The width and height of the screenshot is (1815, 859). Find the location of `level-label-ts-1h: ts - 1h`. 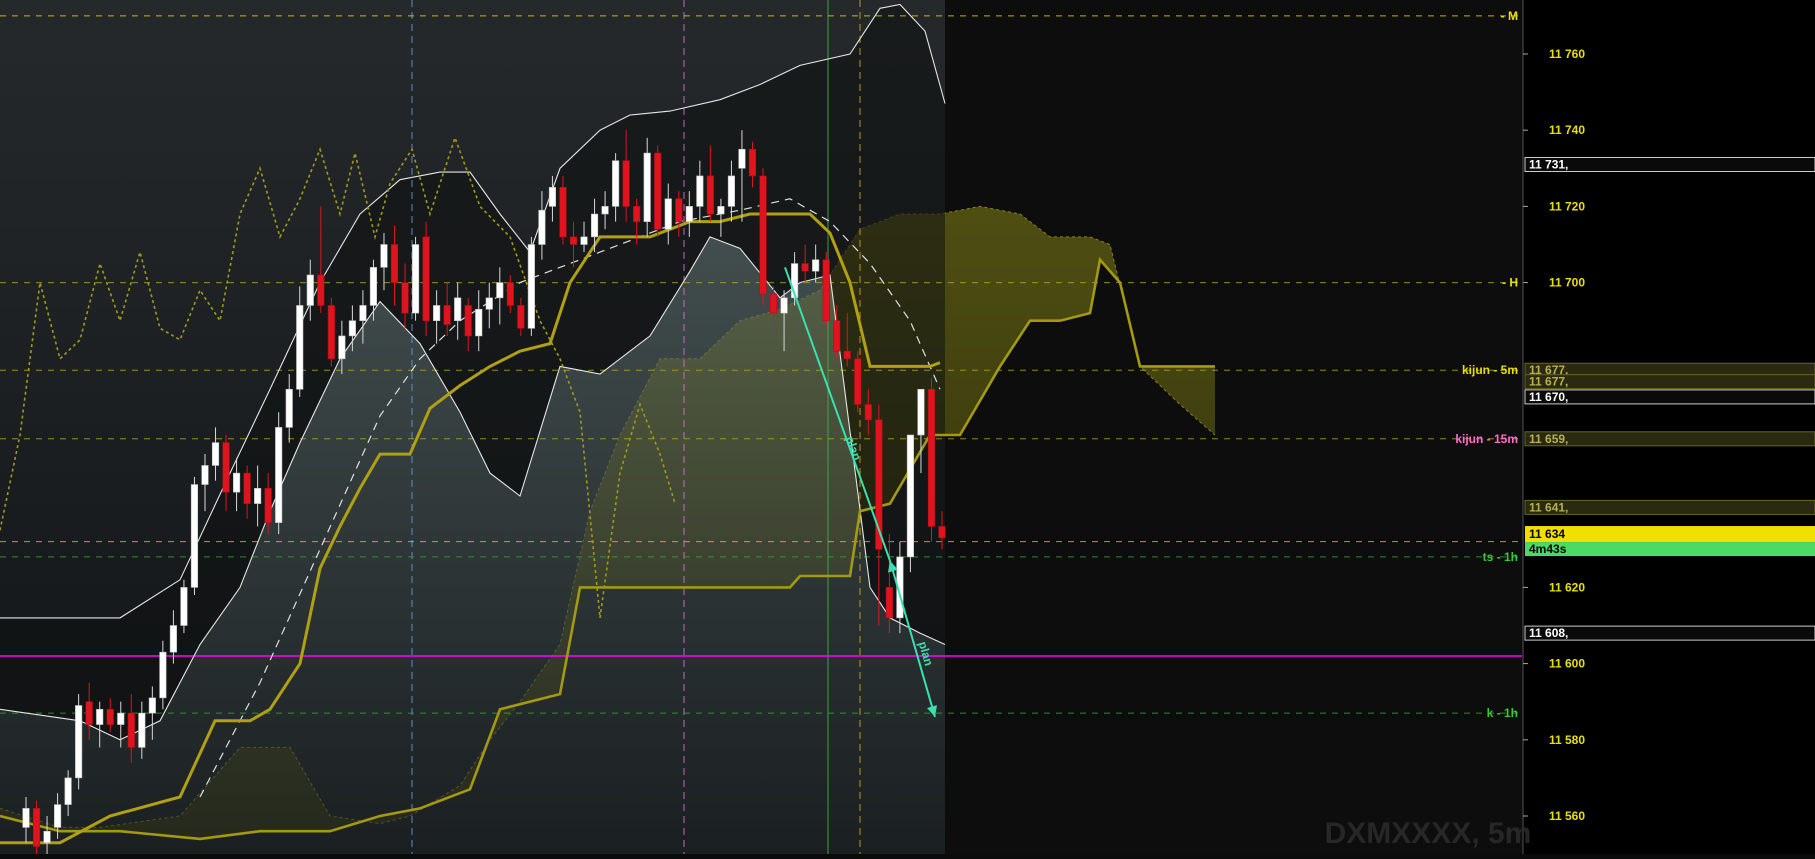

level-label-ts-1h: ts - 1h is located at coordinates (1500, 557).